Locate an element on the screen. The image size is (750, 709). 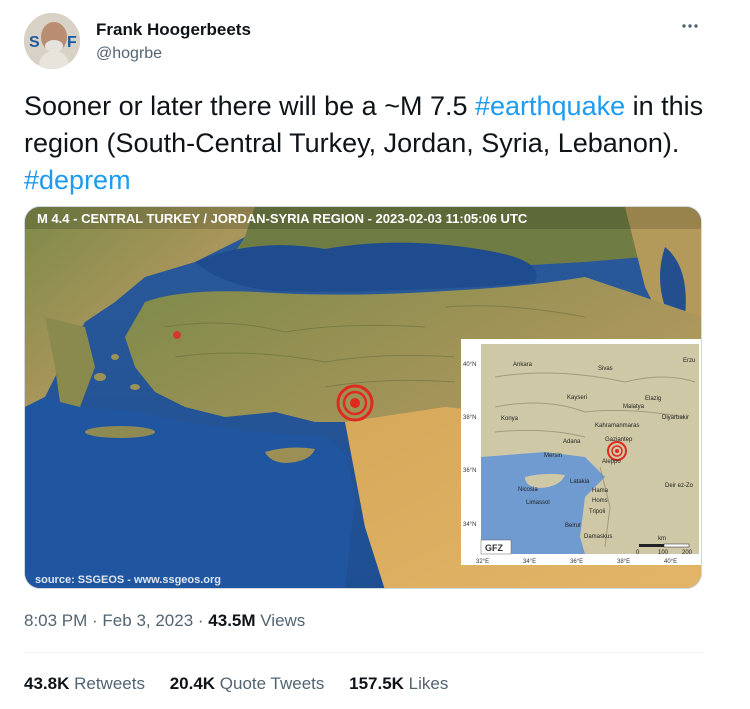
more-icon is located at coordinates (690, 28).